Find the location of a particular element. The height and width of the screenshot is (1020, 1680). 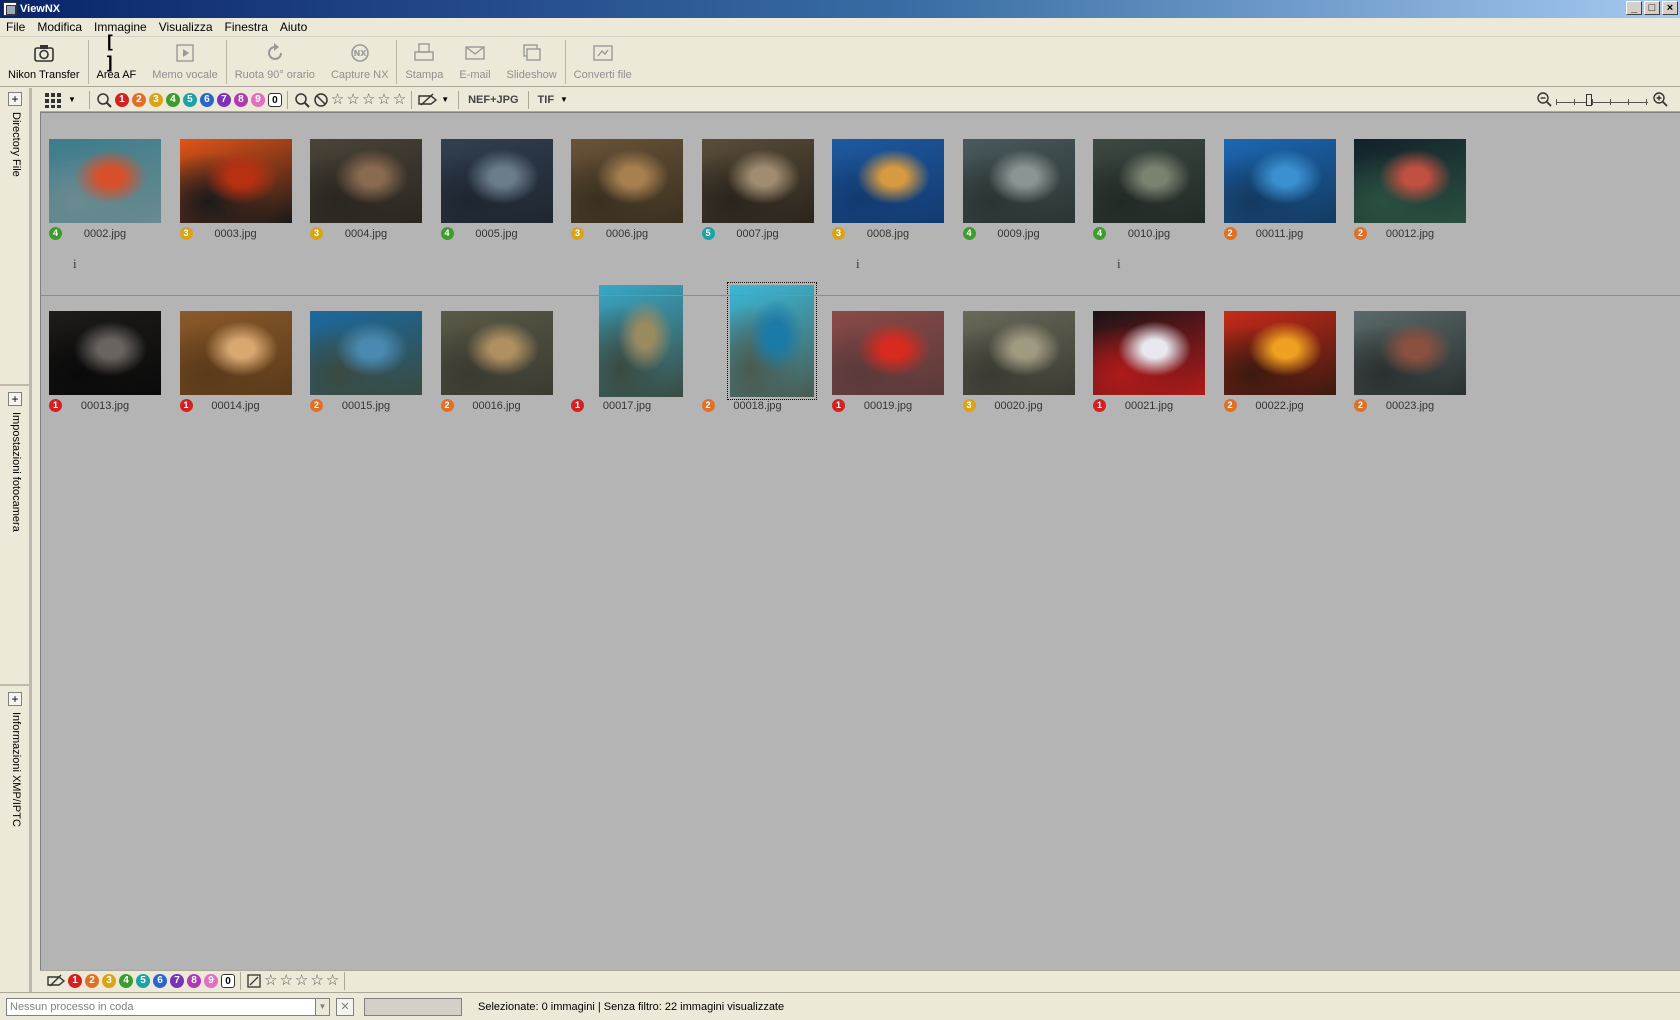

capture-nx-button: NX Capture NX is located at coordinates (359, 62).